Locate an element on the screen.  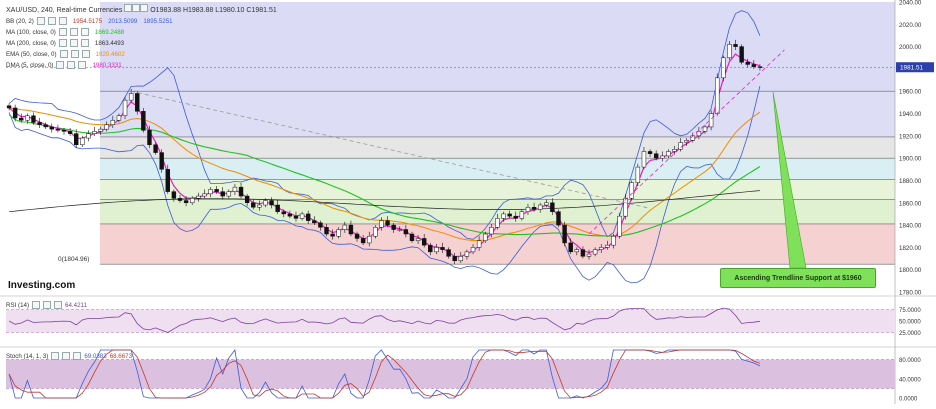
legend-label: MA (100, close, 0) is located at coordinates (31, 32).